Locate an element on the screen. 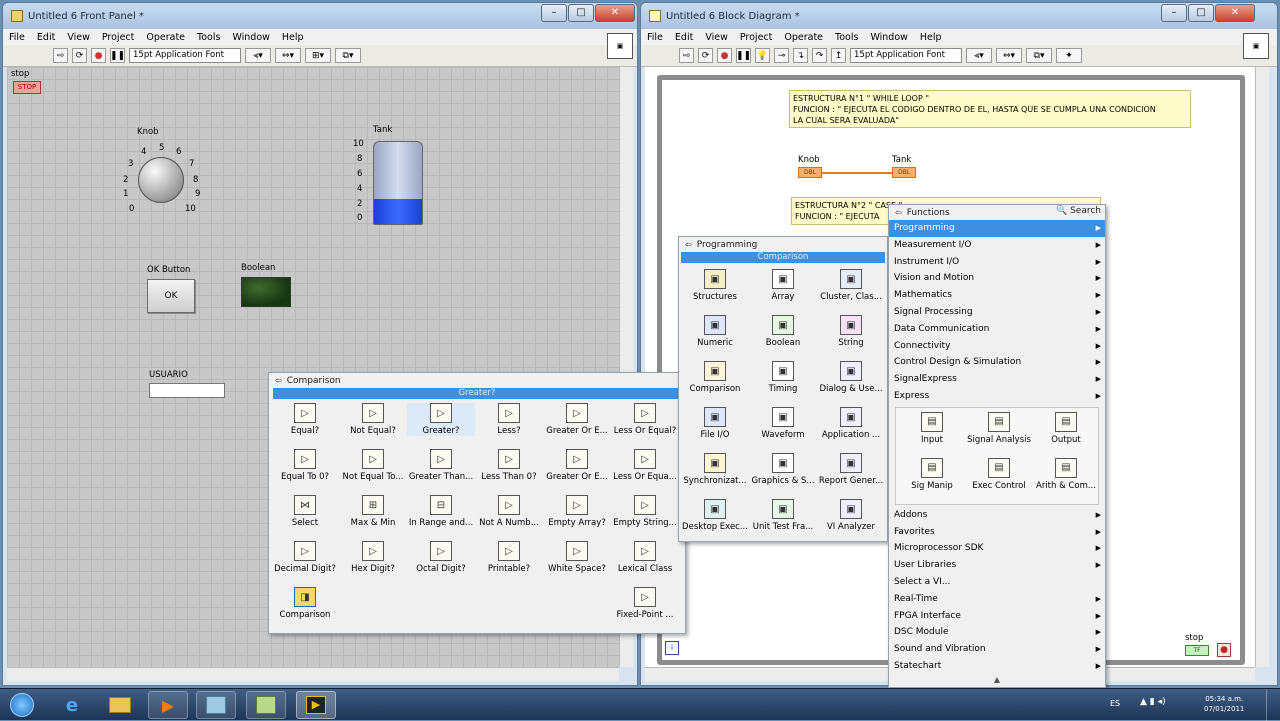 The image size is (1280, 721). functions-category-connectivity: Connectivity ▶ is located at coordinates (997, 346).